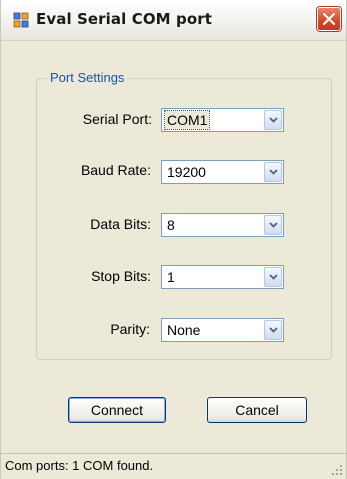 The image size is (347, 479). I want to click on stop-bits-dropdown: 1, so click(222, 277).